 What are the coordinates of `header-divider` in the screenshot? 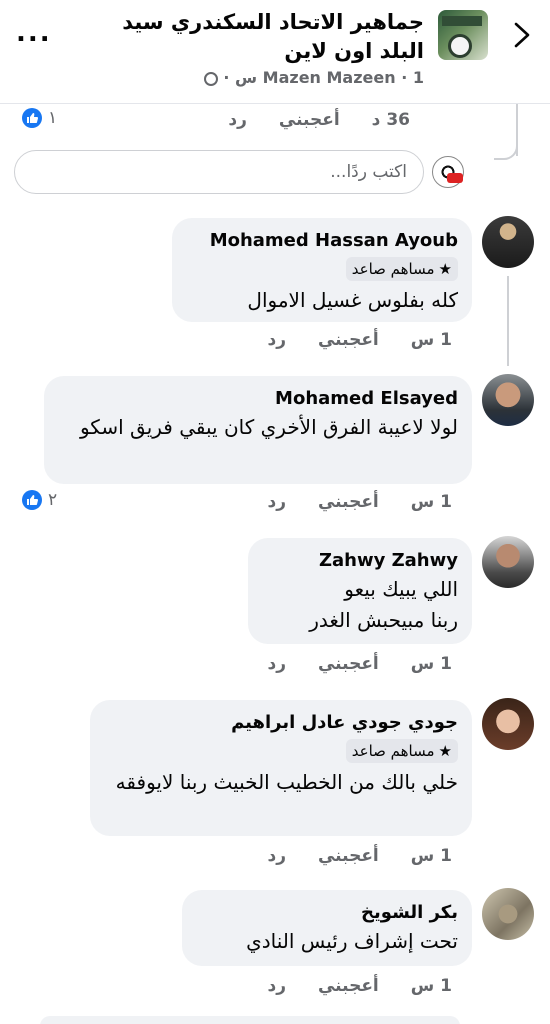 It's located at (275, 103).